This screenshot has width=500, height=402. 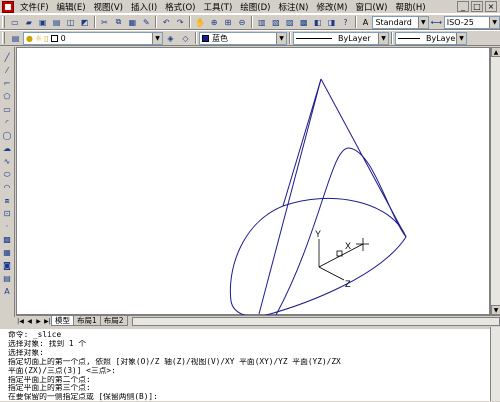 I want to click on undo-icon: ↶, so click(x=166, y=22).